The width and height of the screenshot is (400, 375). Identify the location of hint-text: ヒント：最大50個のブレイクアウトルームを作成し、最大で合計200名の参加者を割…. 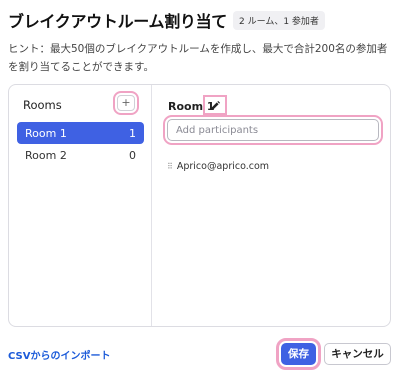
(198, 58).